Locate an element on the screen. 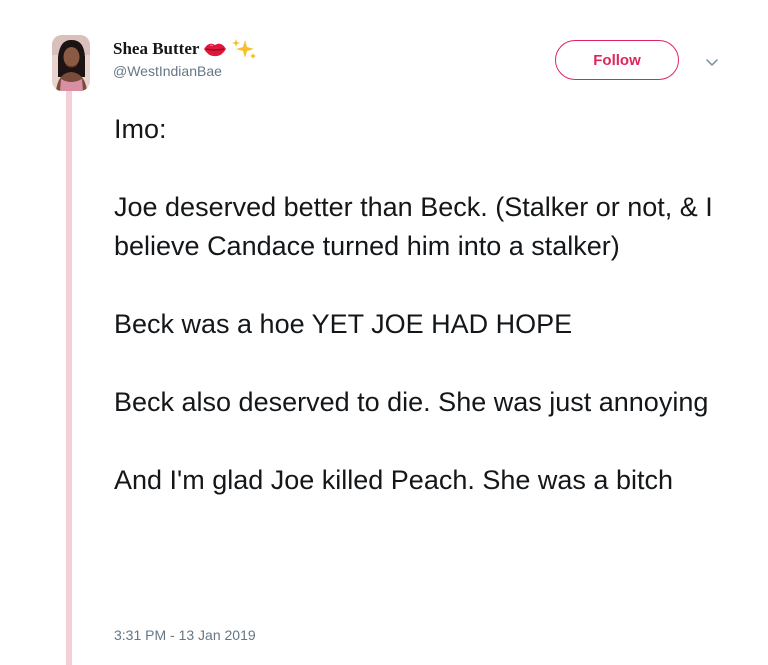 This screenshot has height=665, width=768. chevron-down-icon is located at coordinates (712, 63).